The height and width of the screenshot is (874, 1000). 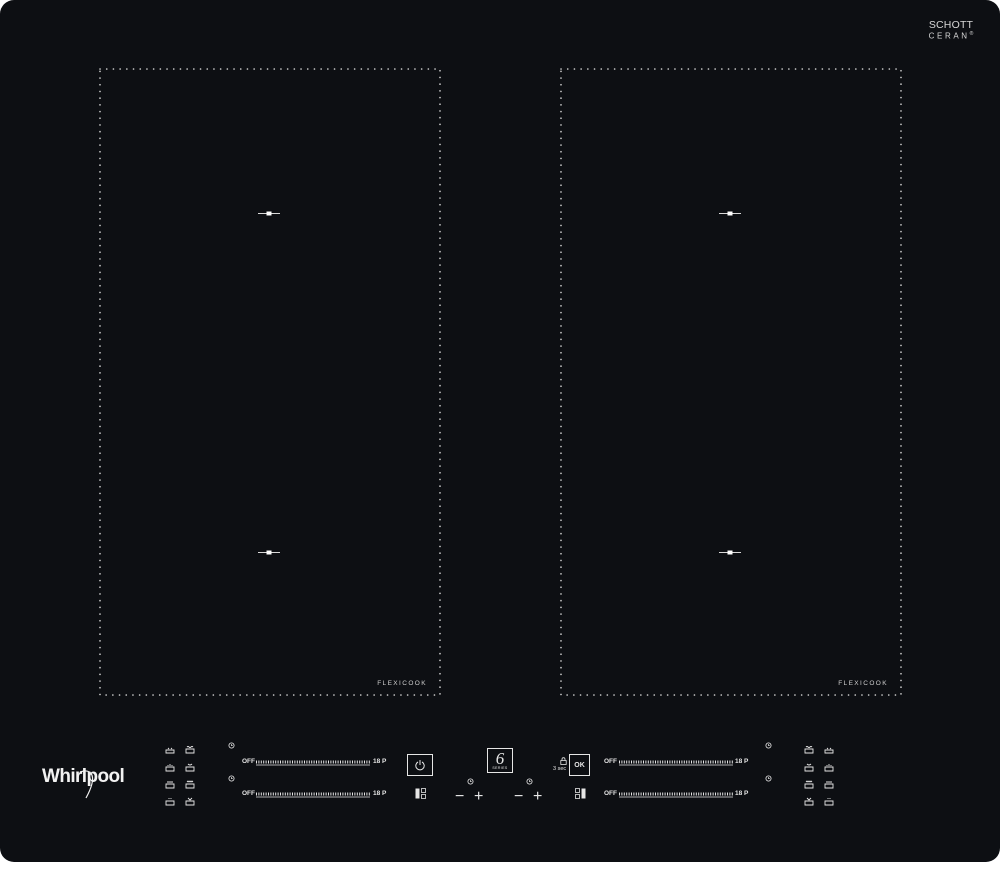 What do you see at coordinates (500, 768) in the screenshot?
I see `series-label: SERIES` at bounding box center [500, 768].